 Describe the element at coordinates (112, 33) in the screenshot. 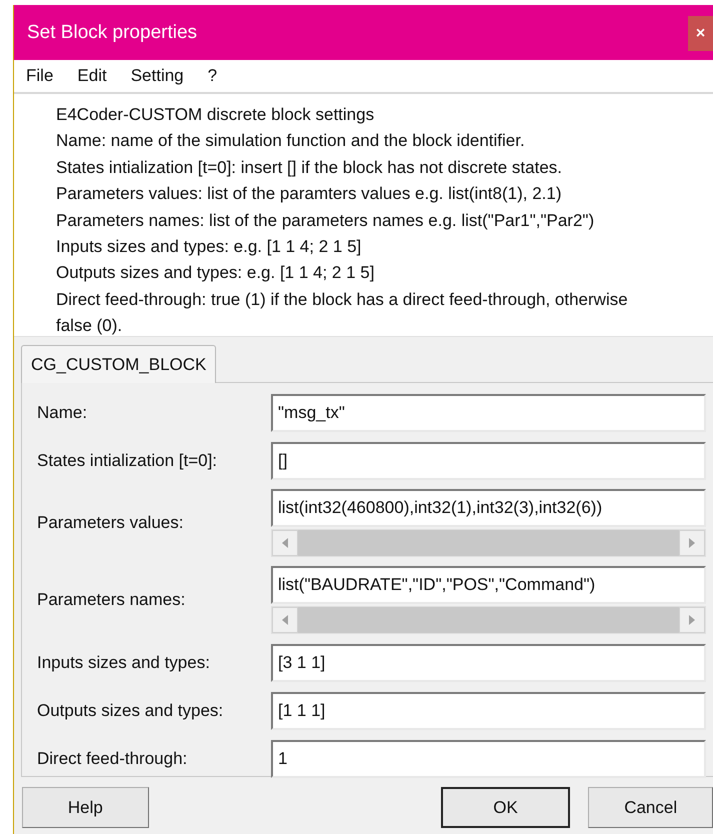

I see `window-title: Set Block properties` at that location.